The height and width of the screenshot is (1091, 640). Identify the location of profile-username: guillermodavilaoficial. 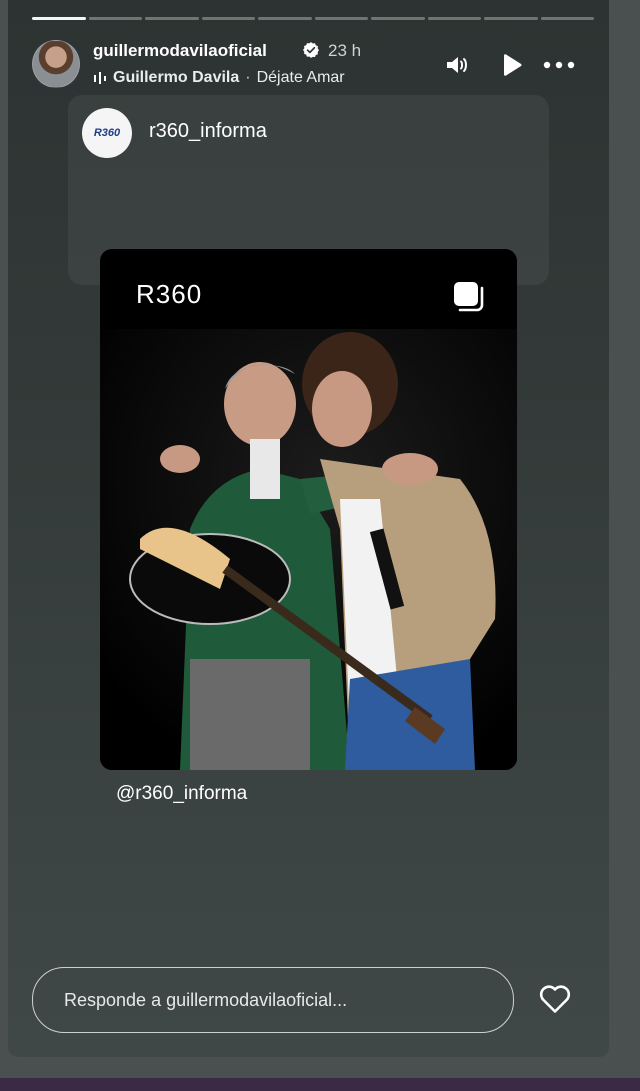
(180, 51).